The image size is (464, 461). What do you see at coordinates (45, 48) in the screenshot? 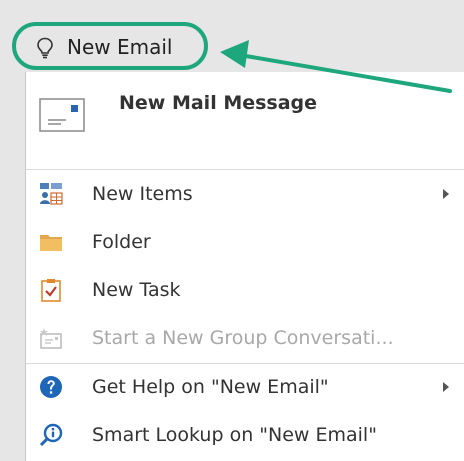
I see `lightbulb-icon` at bounding box center [45, 48].